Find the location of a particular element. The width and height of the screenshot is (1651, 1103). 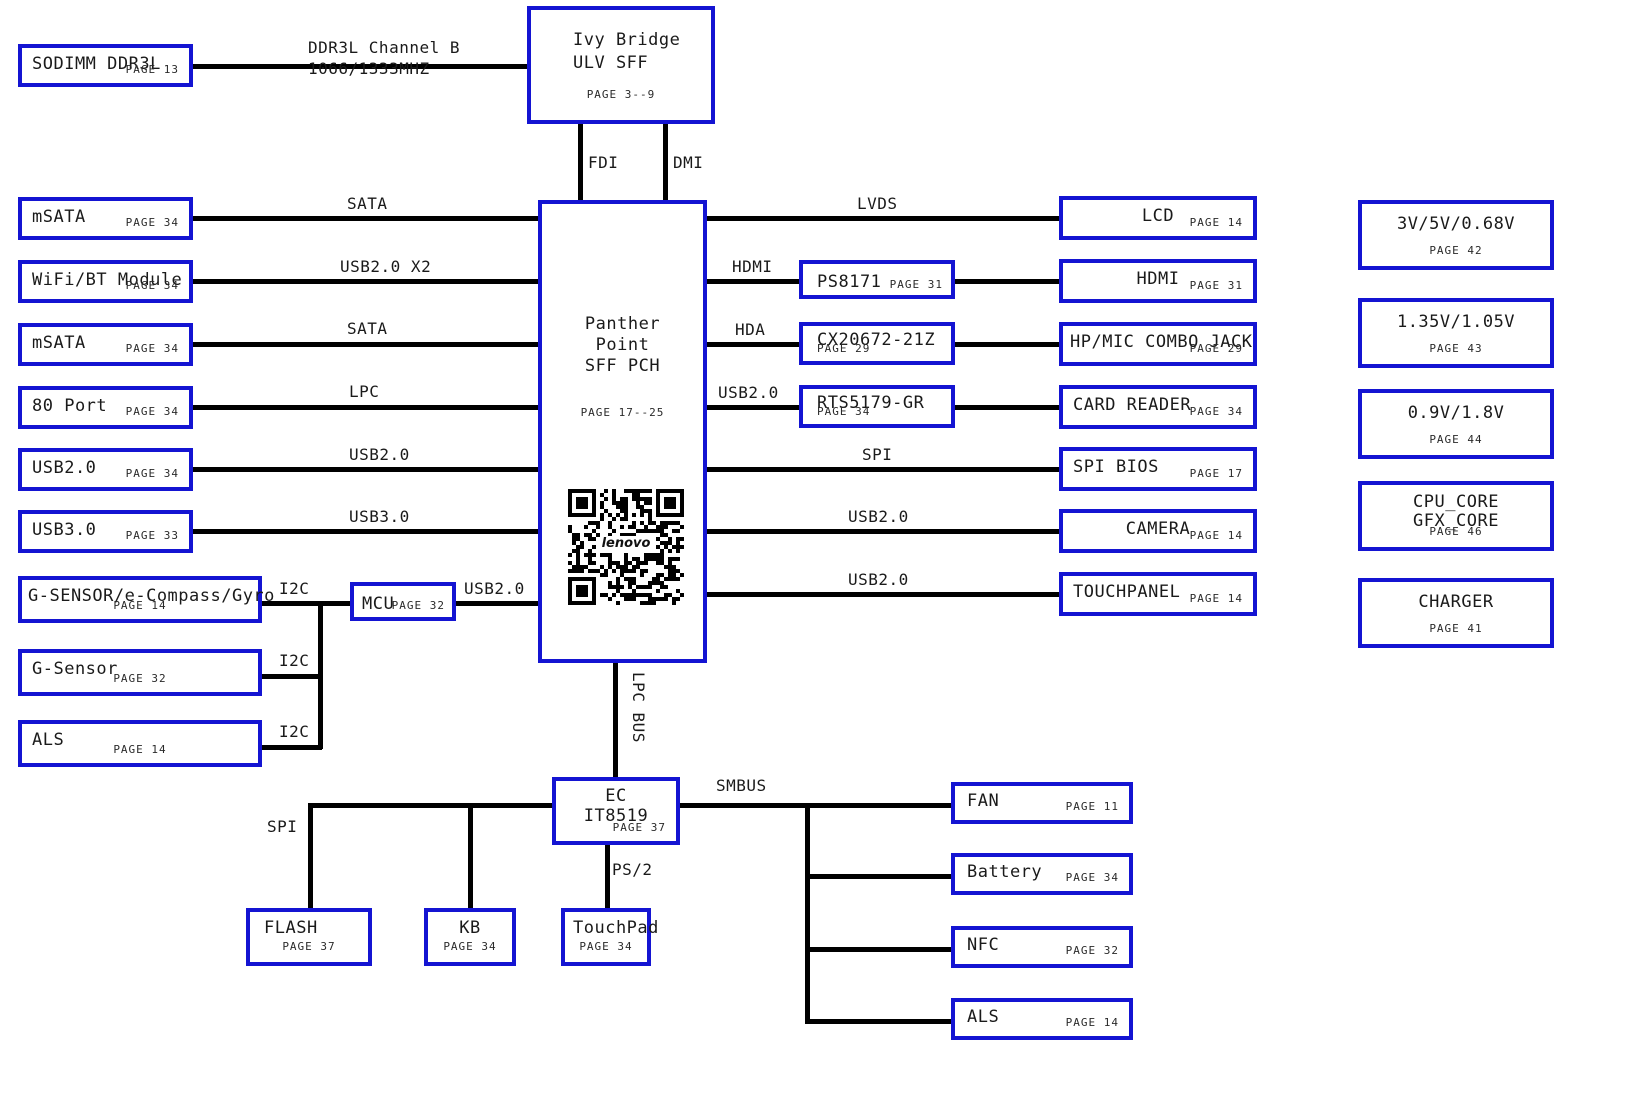

block-label: TouchPad is located at coordinates (616, 928).